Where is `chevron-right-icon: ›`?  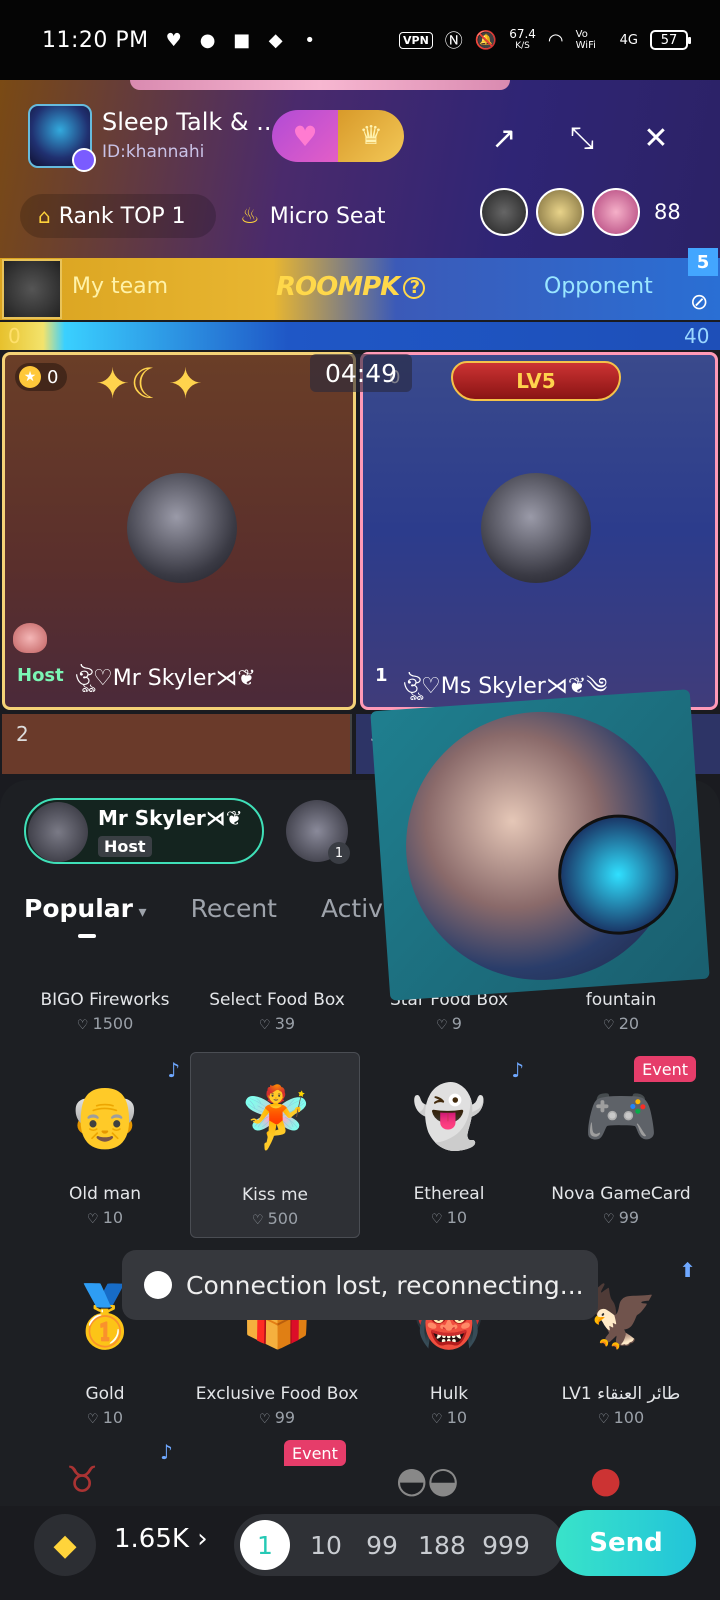
chevron-right-icon: › is located at coordinates (202, 1539).